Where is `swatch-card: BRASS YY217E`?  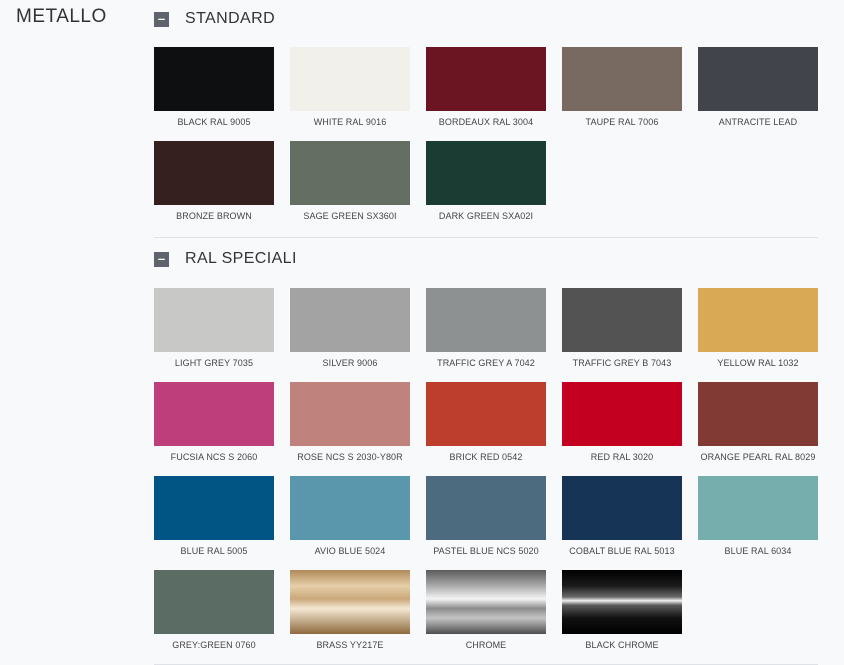 swatch-card: BRASS YY217E is located at coordinates (350, 617).